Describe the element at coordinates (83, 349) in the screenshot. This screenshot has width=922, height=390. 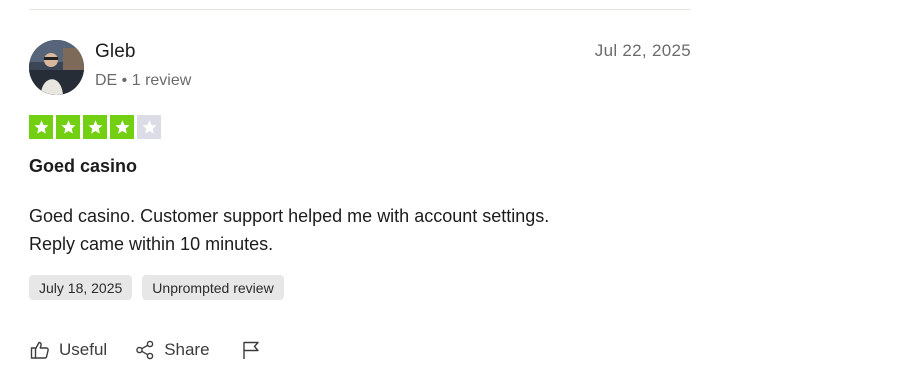
I see `useful-label: Useful` at that location.